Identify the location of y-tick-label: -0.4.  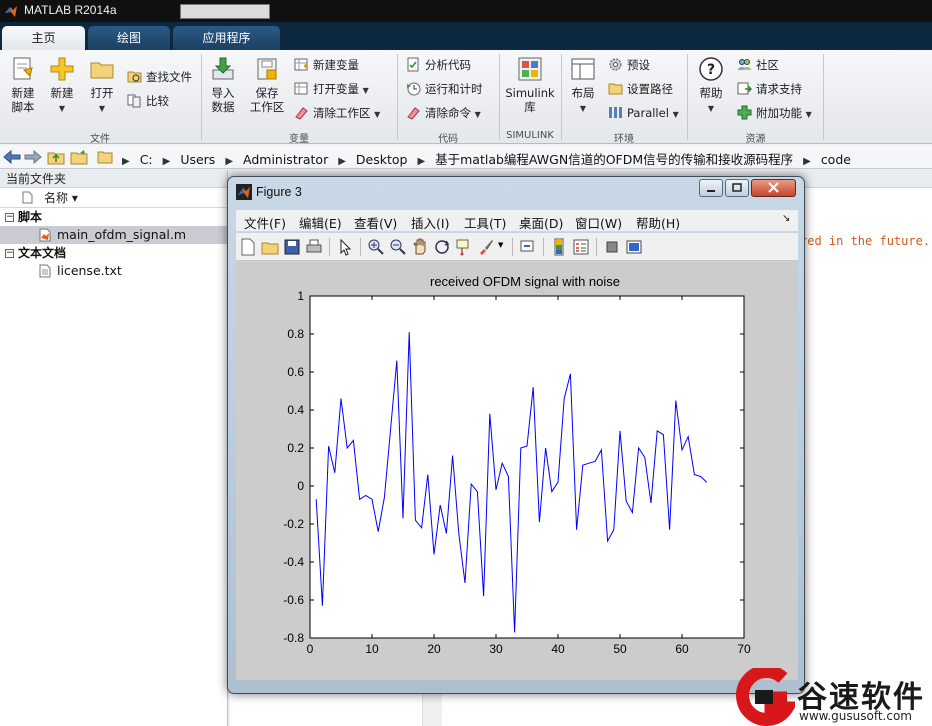
(293, 562).